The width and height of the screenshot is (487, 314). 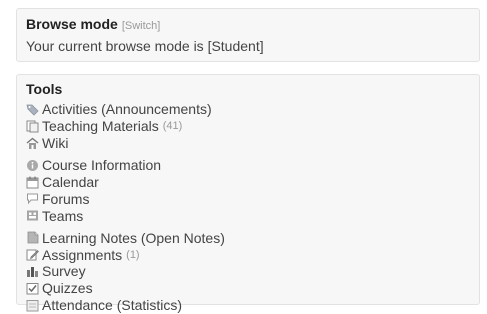 What do you see at coordinates (55, 143) in the screenshot?
I see `tool-label: Wiki` at bounding box center [55, 143].